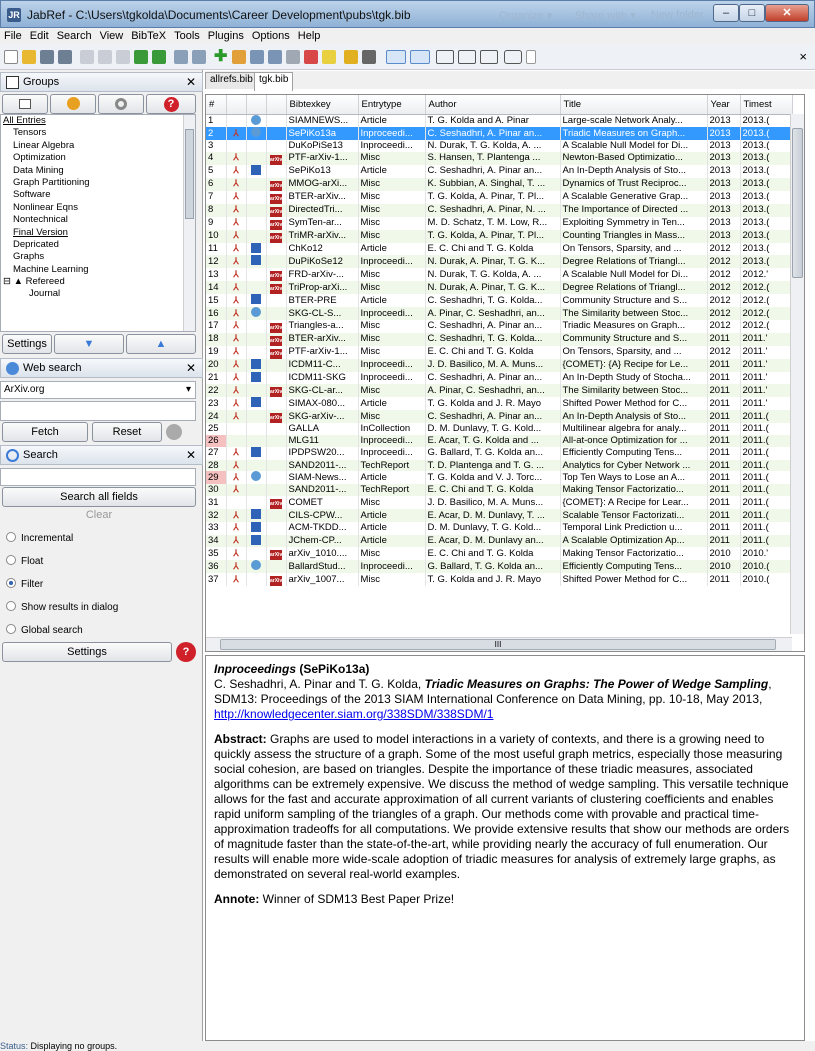 Image resolution: width=815 pixels, height=1051 pixels. Describe the element at coordinates (98, 183) in the screenshot. I see `group-graph-partitioning: Graph Partitioning` at that location.